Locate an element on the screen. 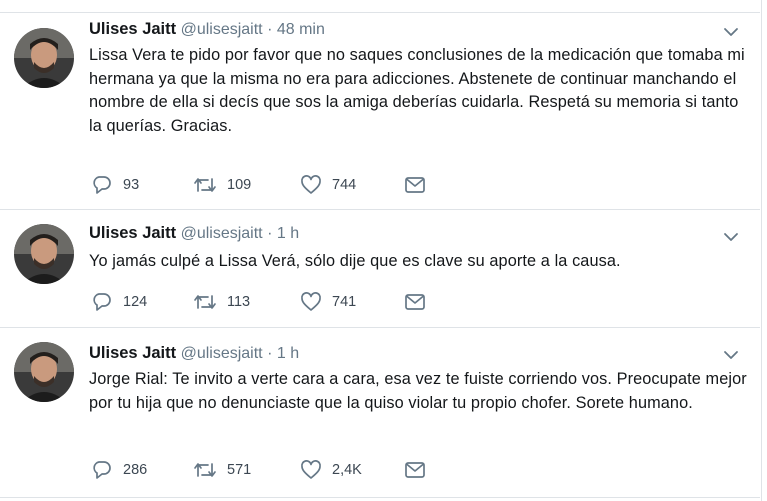 The width and height of the screenshot is (767, 501). reply-count: 93 is located at coordinates (131, 185).